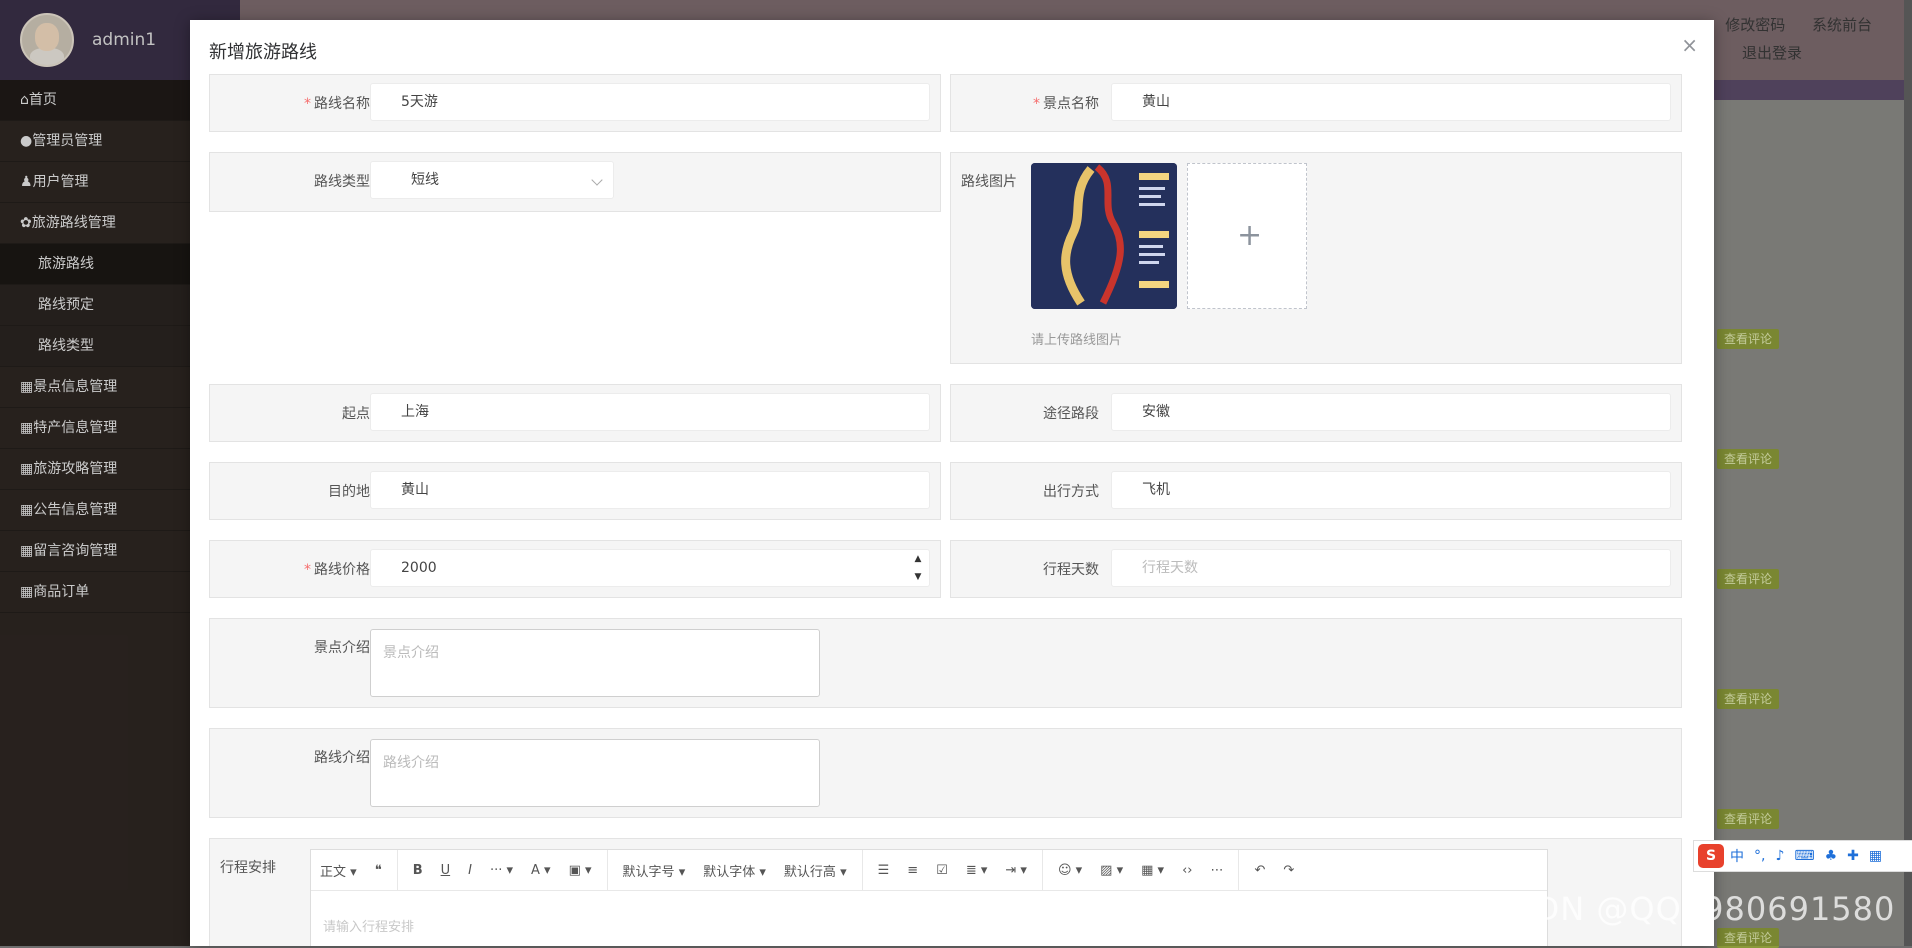  What do you see at coordinates (1288, 870) in the screenshot?
I see `redo-icon: ↷` at bounding box center [1288, 870].